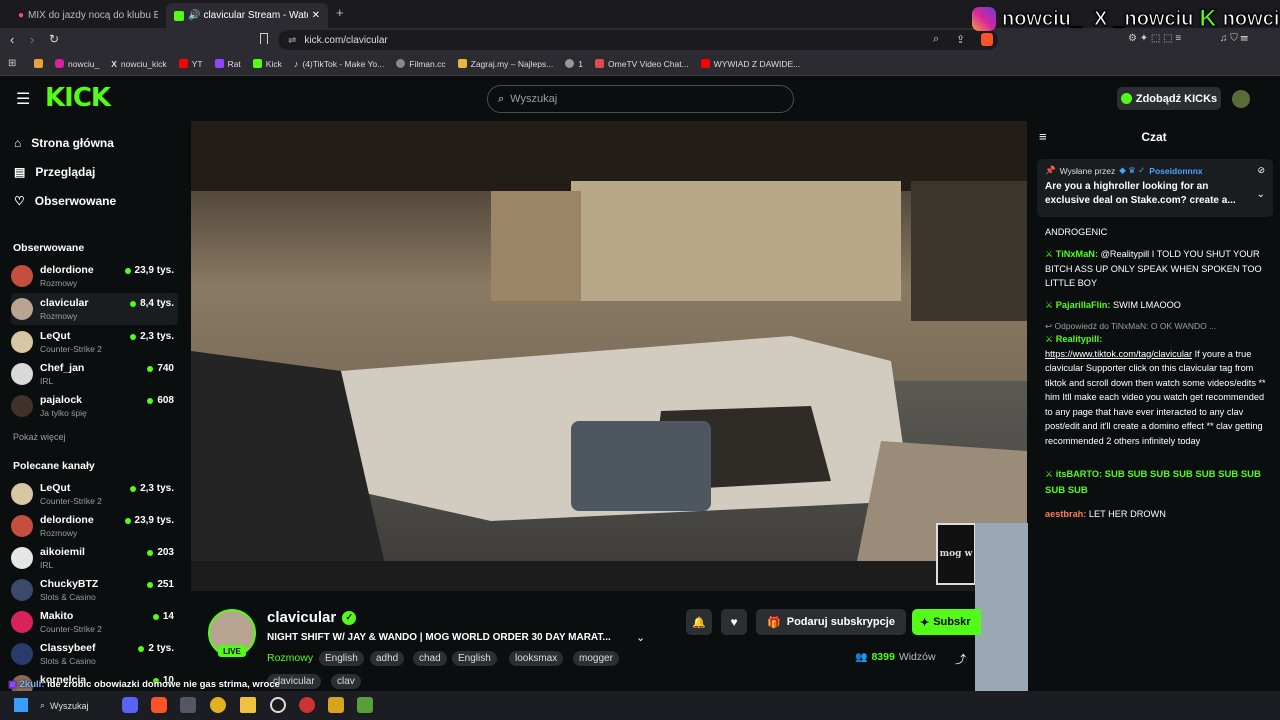 This screenshot has width=1280, height=720. Describe the element at coordinates (130, 705) in the screenshot. I see `discord-icon` at that location.